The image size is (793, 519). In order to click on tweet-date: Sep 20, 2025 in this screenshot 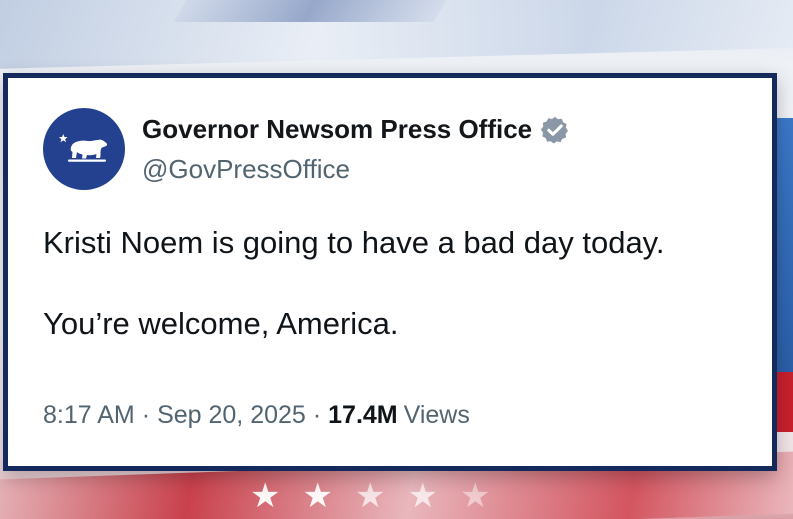, I will do `click(231, 415)`.